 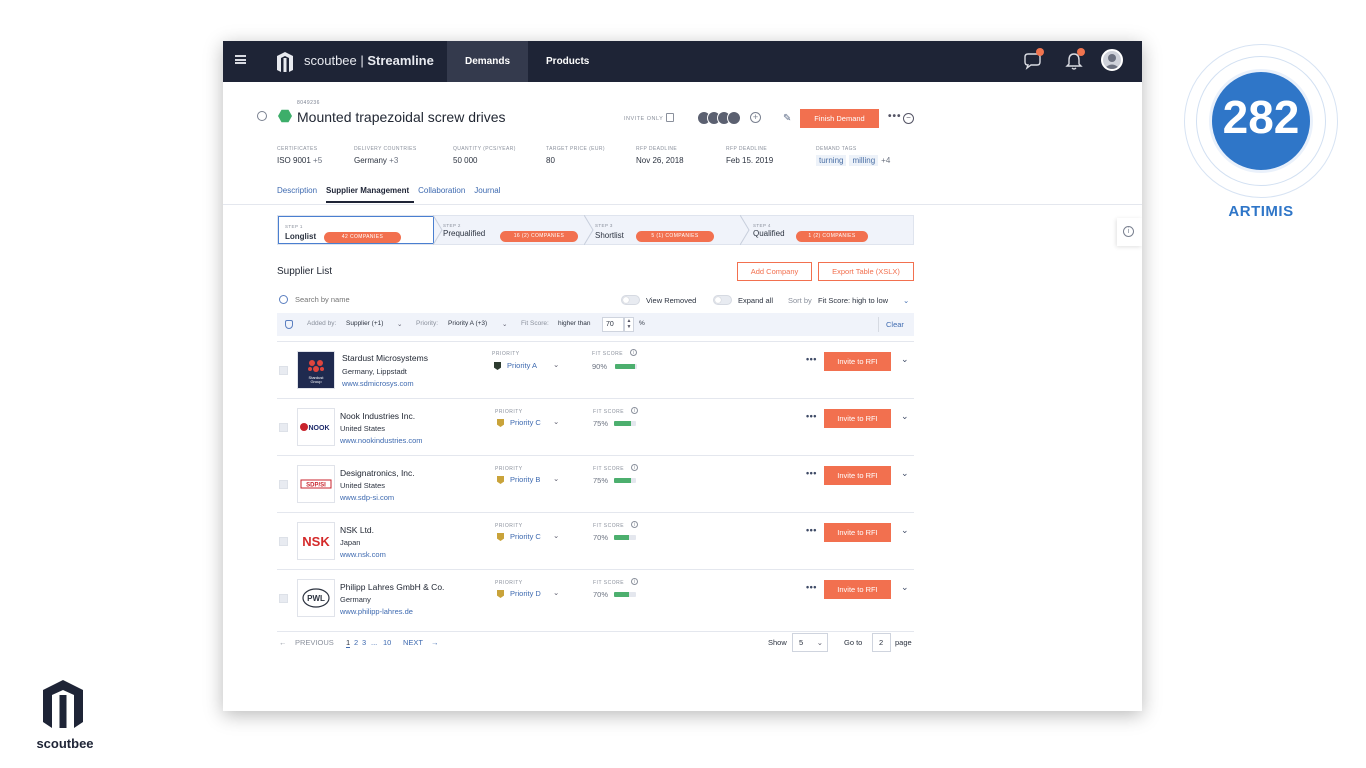 What do you see at coordinates (393, 160) in the screenshot?
I see `meta-extra: +3` at bounding box center [393, 160].